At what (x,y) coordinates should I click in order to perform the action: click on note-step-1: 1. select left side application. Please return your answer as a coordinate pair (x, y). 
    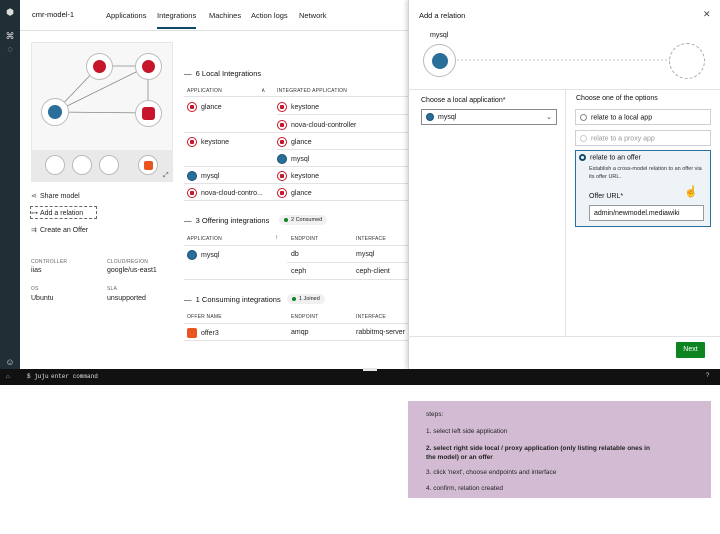
    Looking at the image, I should click on (467, 431).